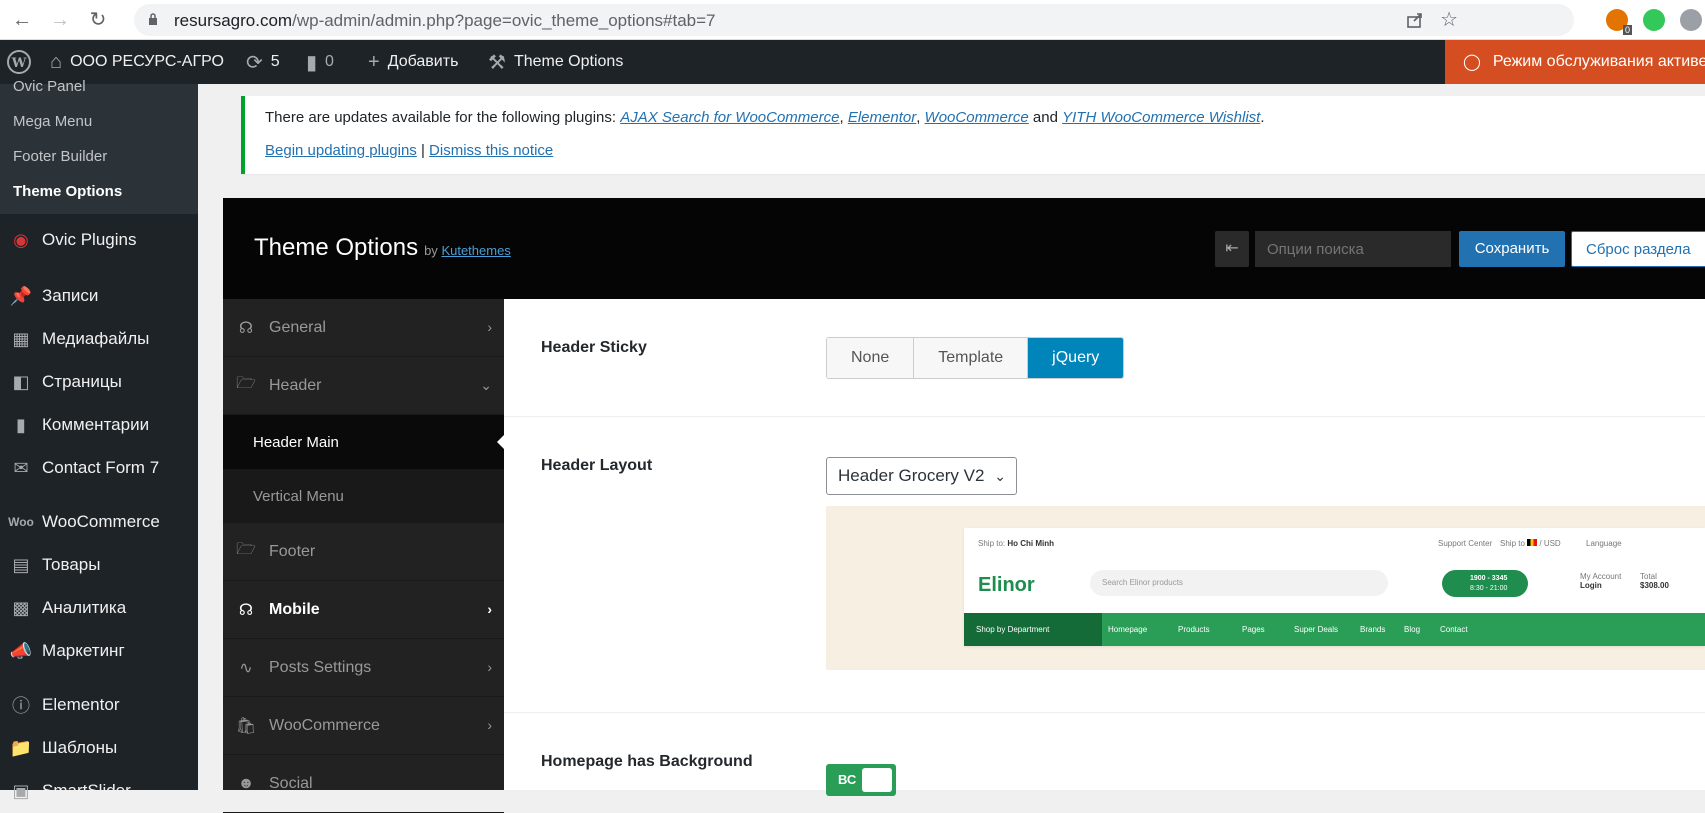 Image resolution: width=1705 pixels, height=813 pixels. Describe the element at coordinates (1454, 629) in the screenshot. I see `preview-menu-item: Contact` at that location.